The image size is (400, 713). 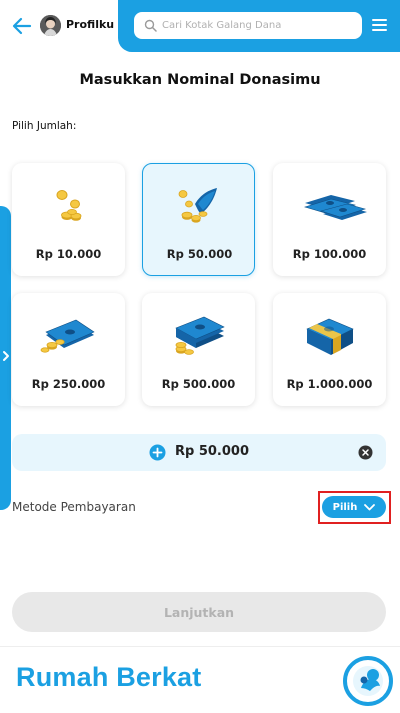 I want to click on amount-label: Rp 10.000, so click(x=68, y=254).